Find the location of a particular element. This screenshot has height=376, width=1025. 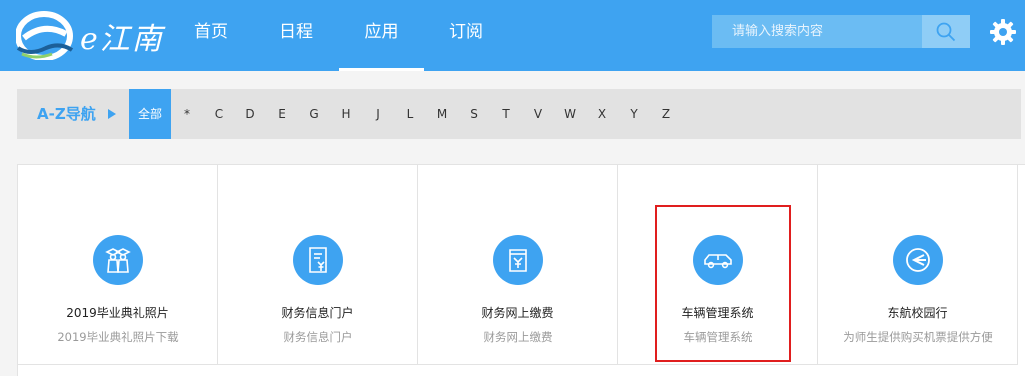

payment-icon is located at coordinates (518, 260).